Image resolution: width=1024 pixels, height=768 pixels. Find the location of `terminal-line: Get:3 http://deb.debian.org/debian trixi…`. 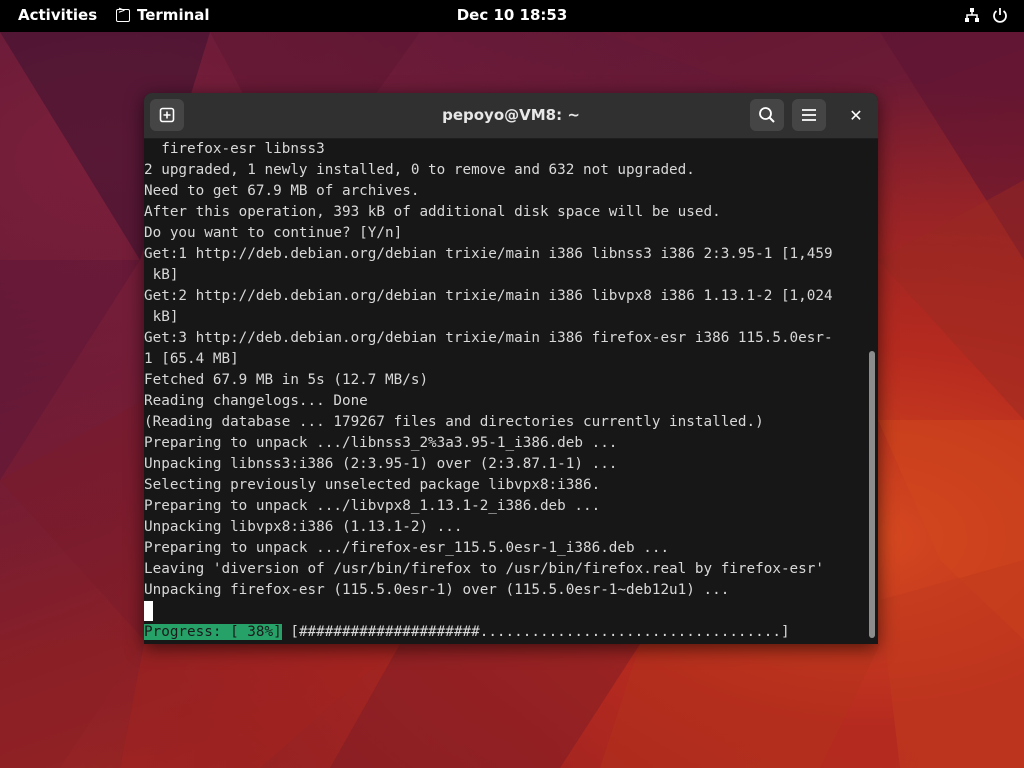

terminal-line: Get:3 http://deb.debian.org/debian trixi… is located at coordinates (488, 338).